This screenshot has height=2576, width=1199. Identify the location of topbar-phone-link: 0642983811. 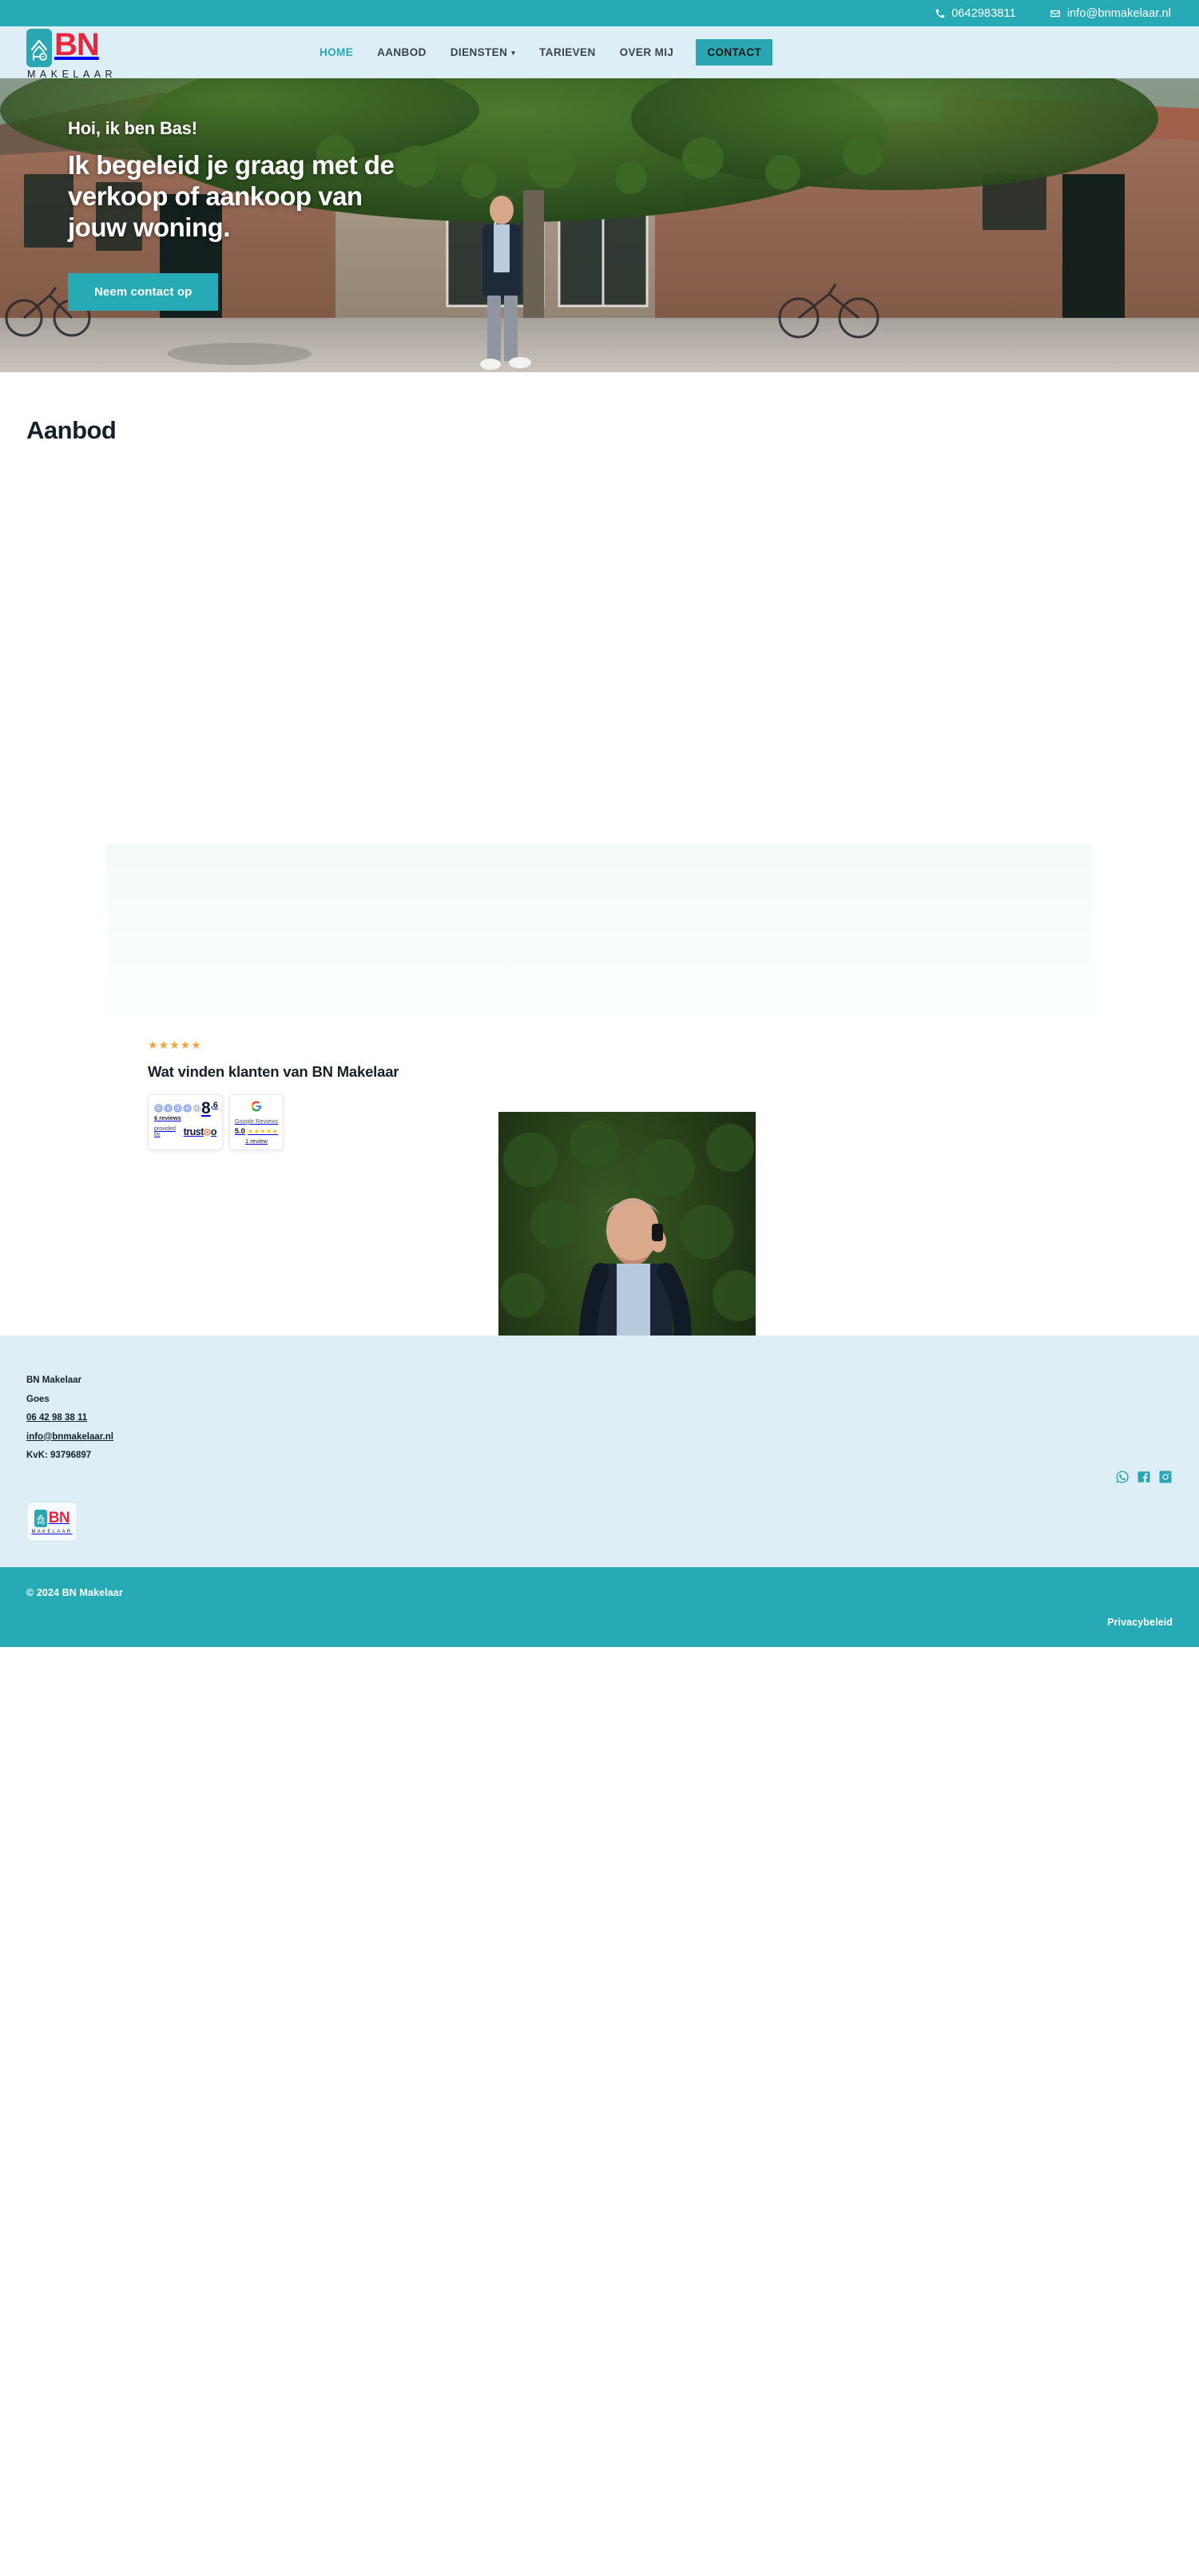
(975, 13).